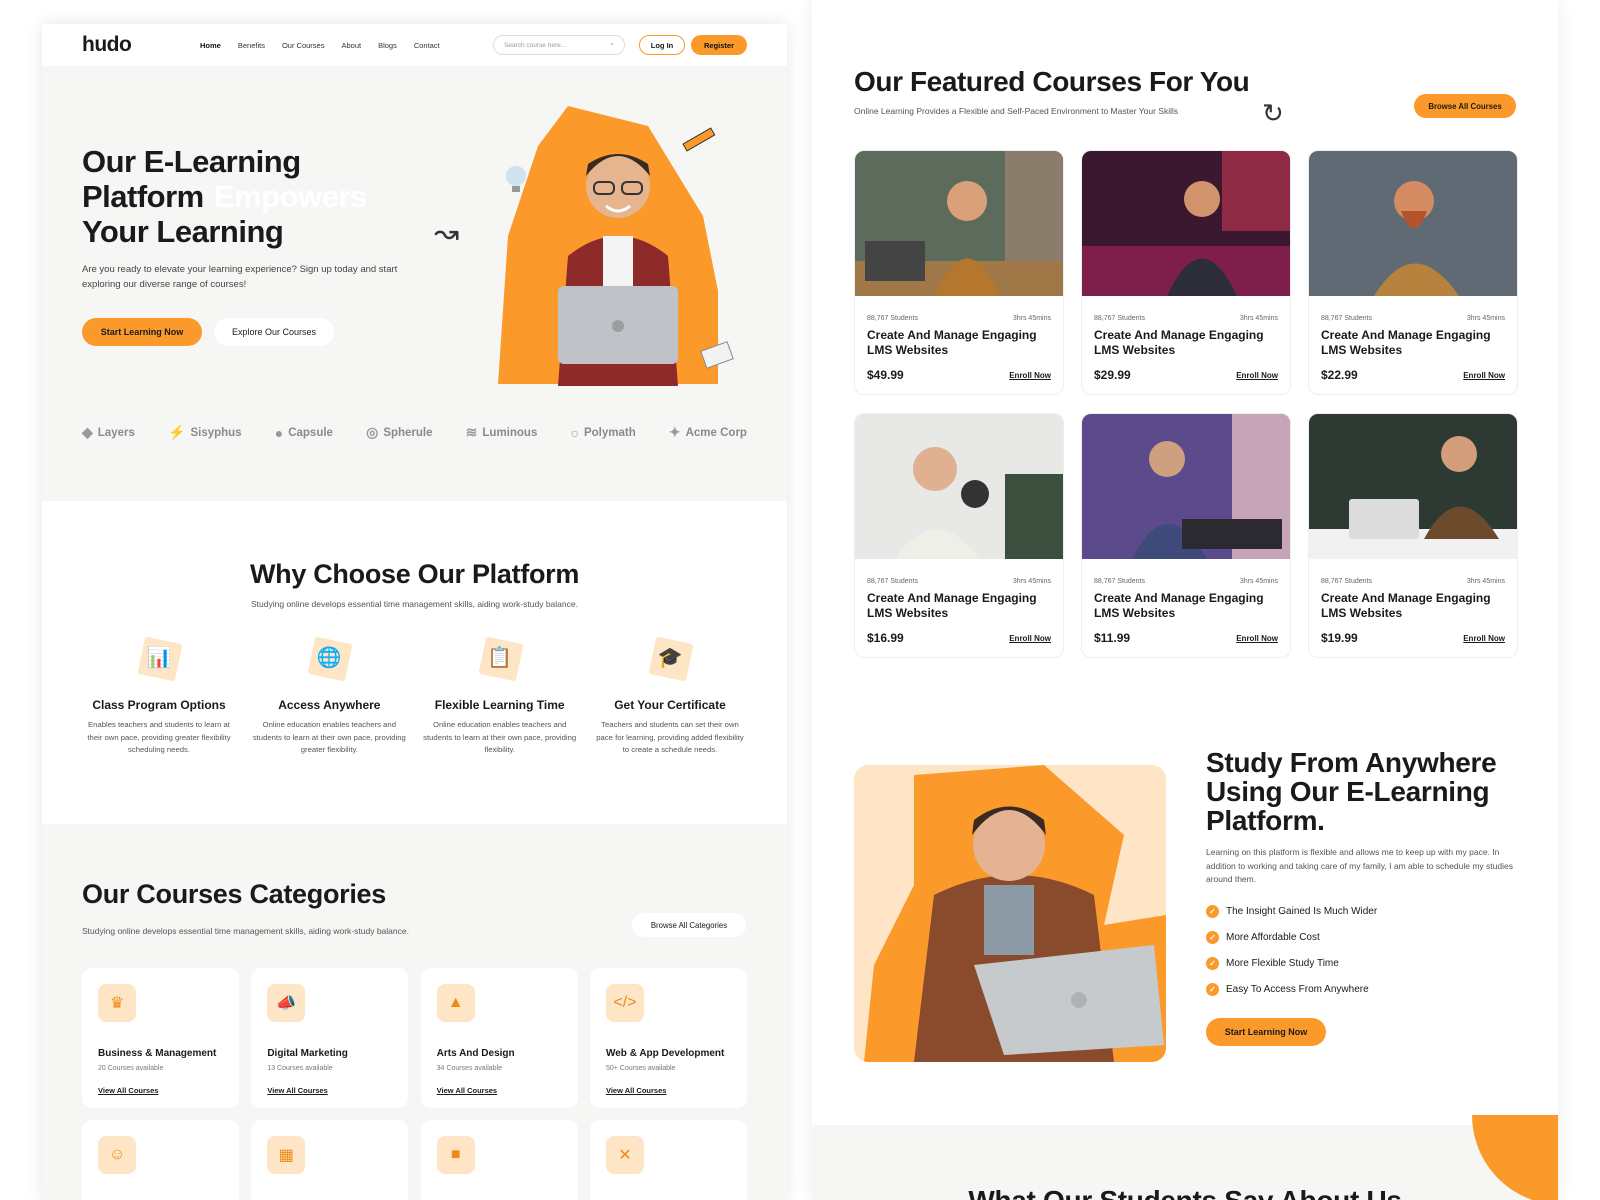 Image resolution: width=1600 pixels, height=1200 pixels. I want to click on hero-title-highlight: Empowers, so click(290, 196).